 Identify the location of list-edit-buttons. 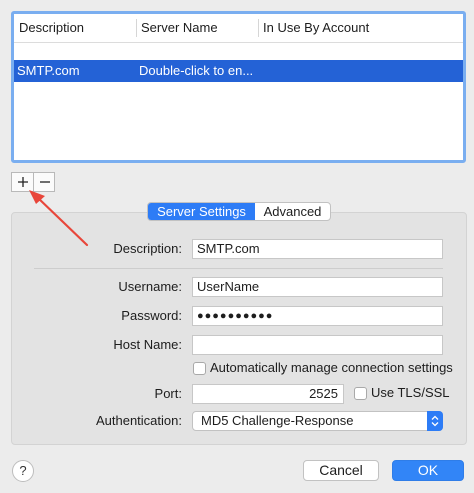
(33, 182).